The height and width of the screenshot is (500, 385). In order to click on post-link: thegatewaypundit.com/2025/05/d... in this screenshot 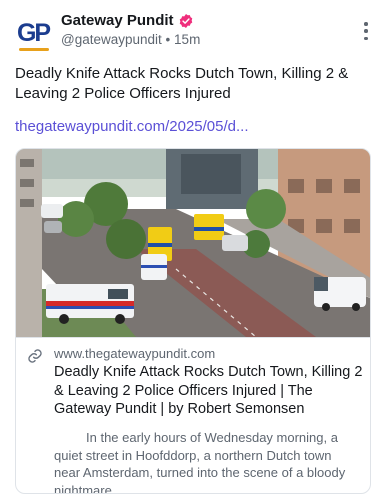, I will do `click(132, 126)`.